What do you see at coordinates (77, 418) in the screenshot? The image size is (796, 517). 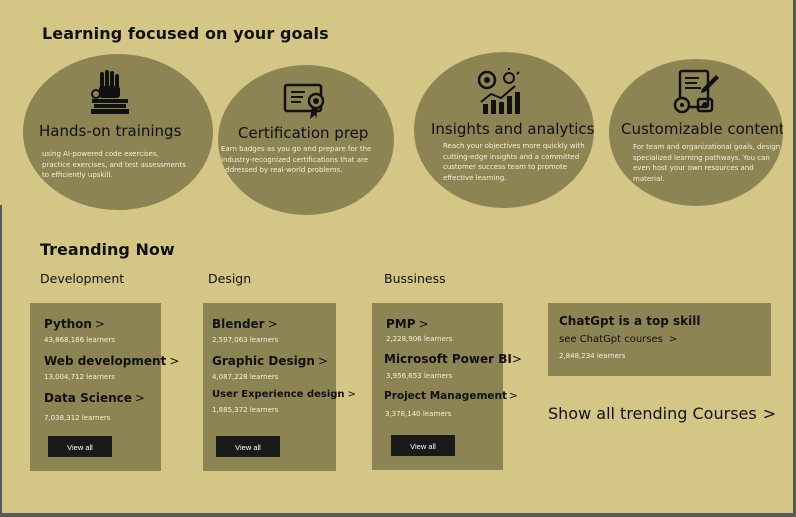 I see `learner-count: 7,038,312 learners` at bounding box center [77, 418].